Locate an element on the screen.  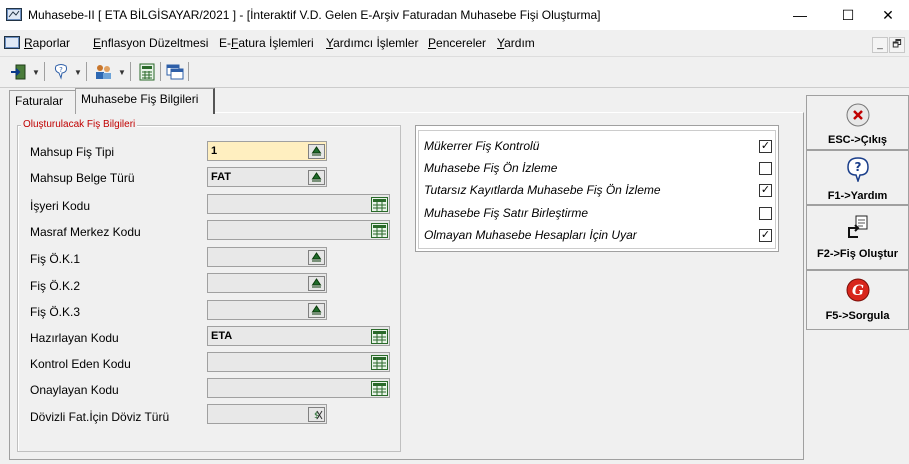
fis-ok1-input is located at coordinates (267, 257).